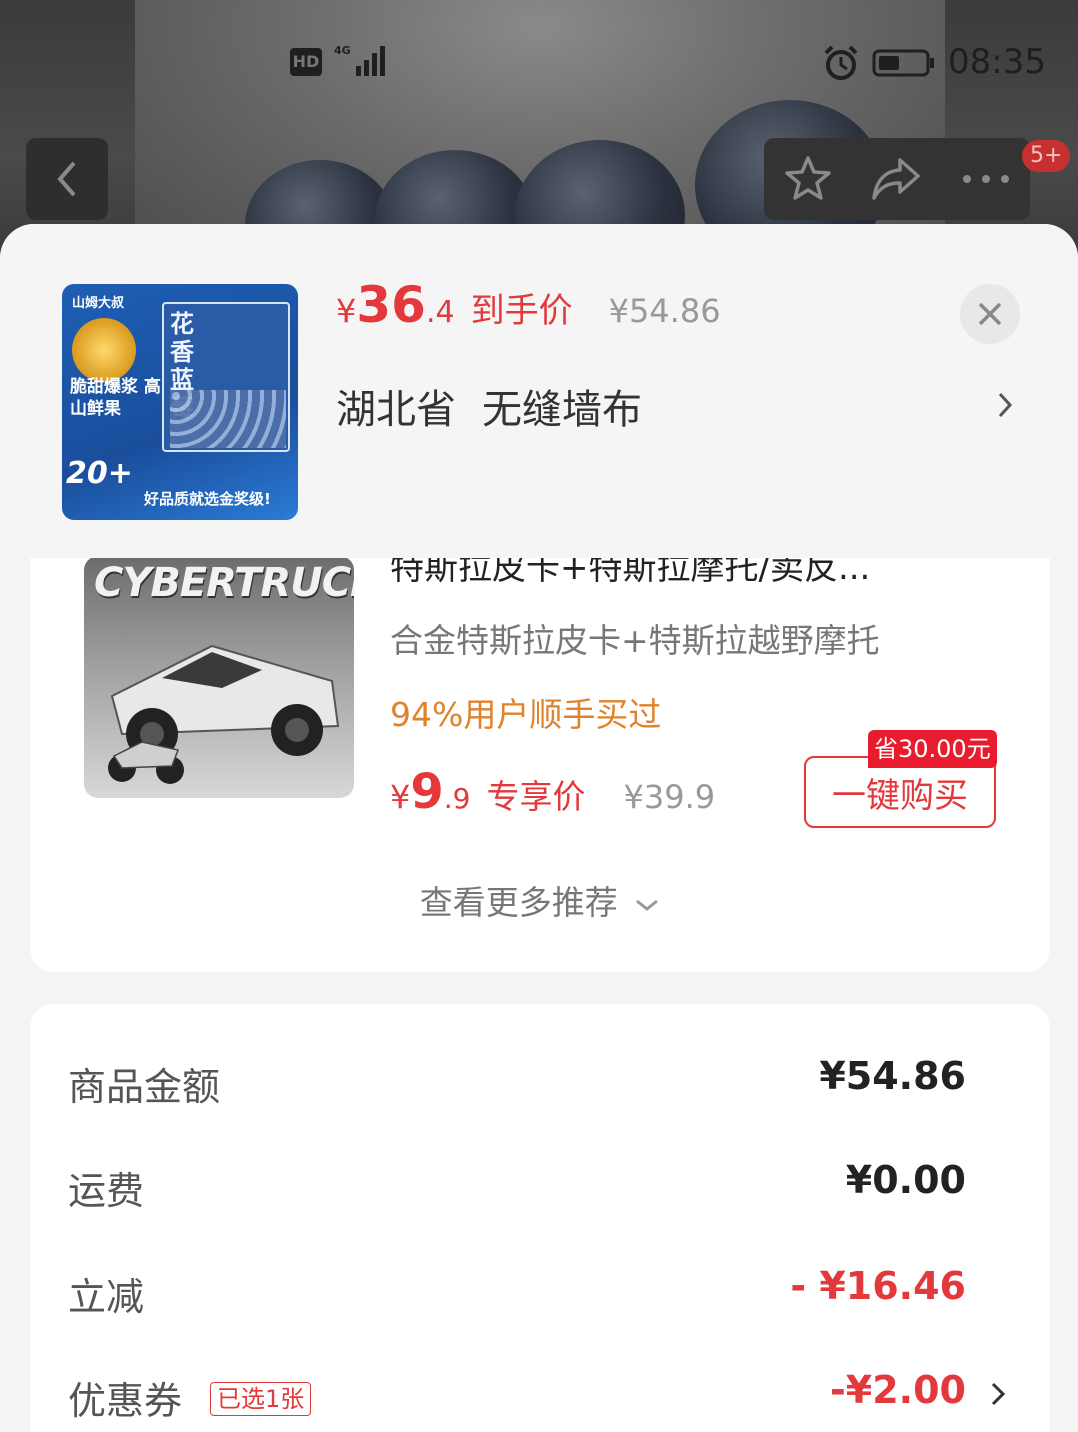 The height and width of the screenshot is (1432, 1078). Describe the element at coordinates (540, 1186) in the screenshot. I see `summary-row-shipping: 运费 ¥0.00` at that location.